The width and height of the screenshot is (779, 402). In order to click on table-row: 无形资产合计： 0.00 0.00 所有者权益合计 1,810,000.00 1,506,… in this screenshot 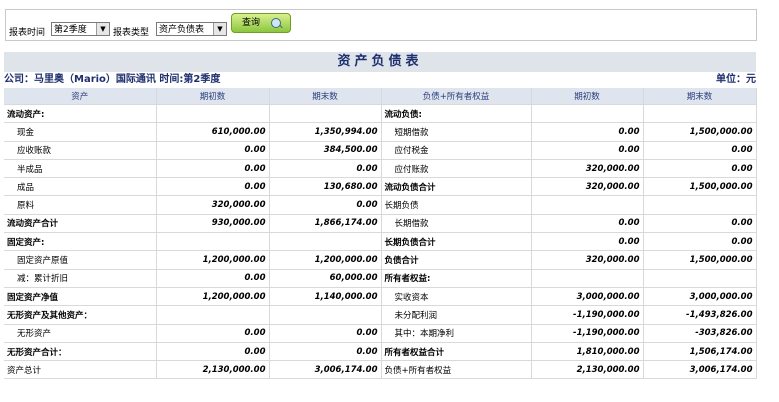, I will do `click(380, 352)`.